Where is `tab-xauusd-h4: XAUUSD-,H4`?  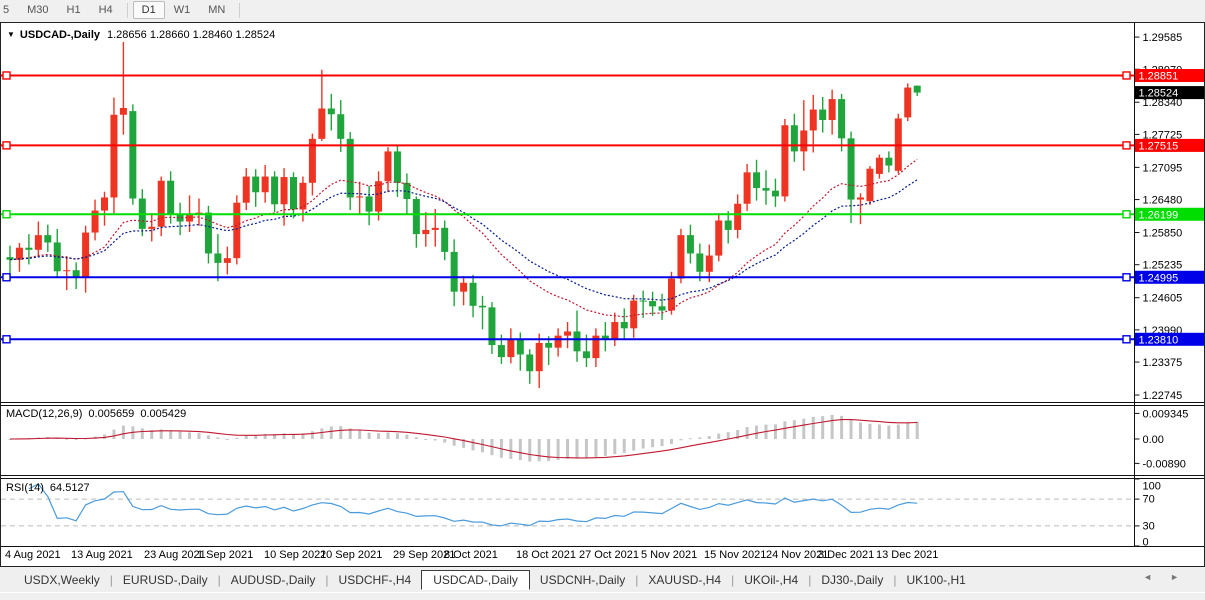 tab-xauusd-h4: XAUUSD-,H4 is located at coordinates (684, 580).